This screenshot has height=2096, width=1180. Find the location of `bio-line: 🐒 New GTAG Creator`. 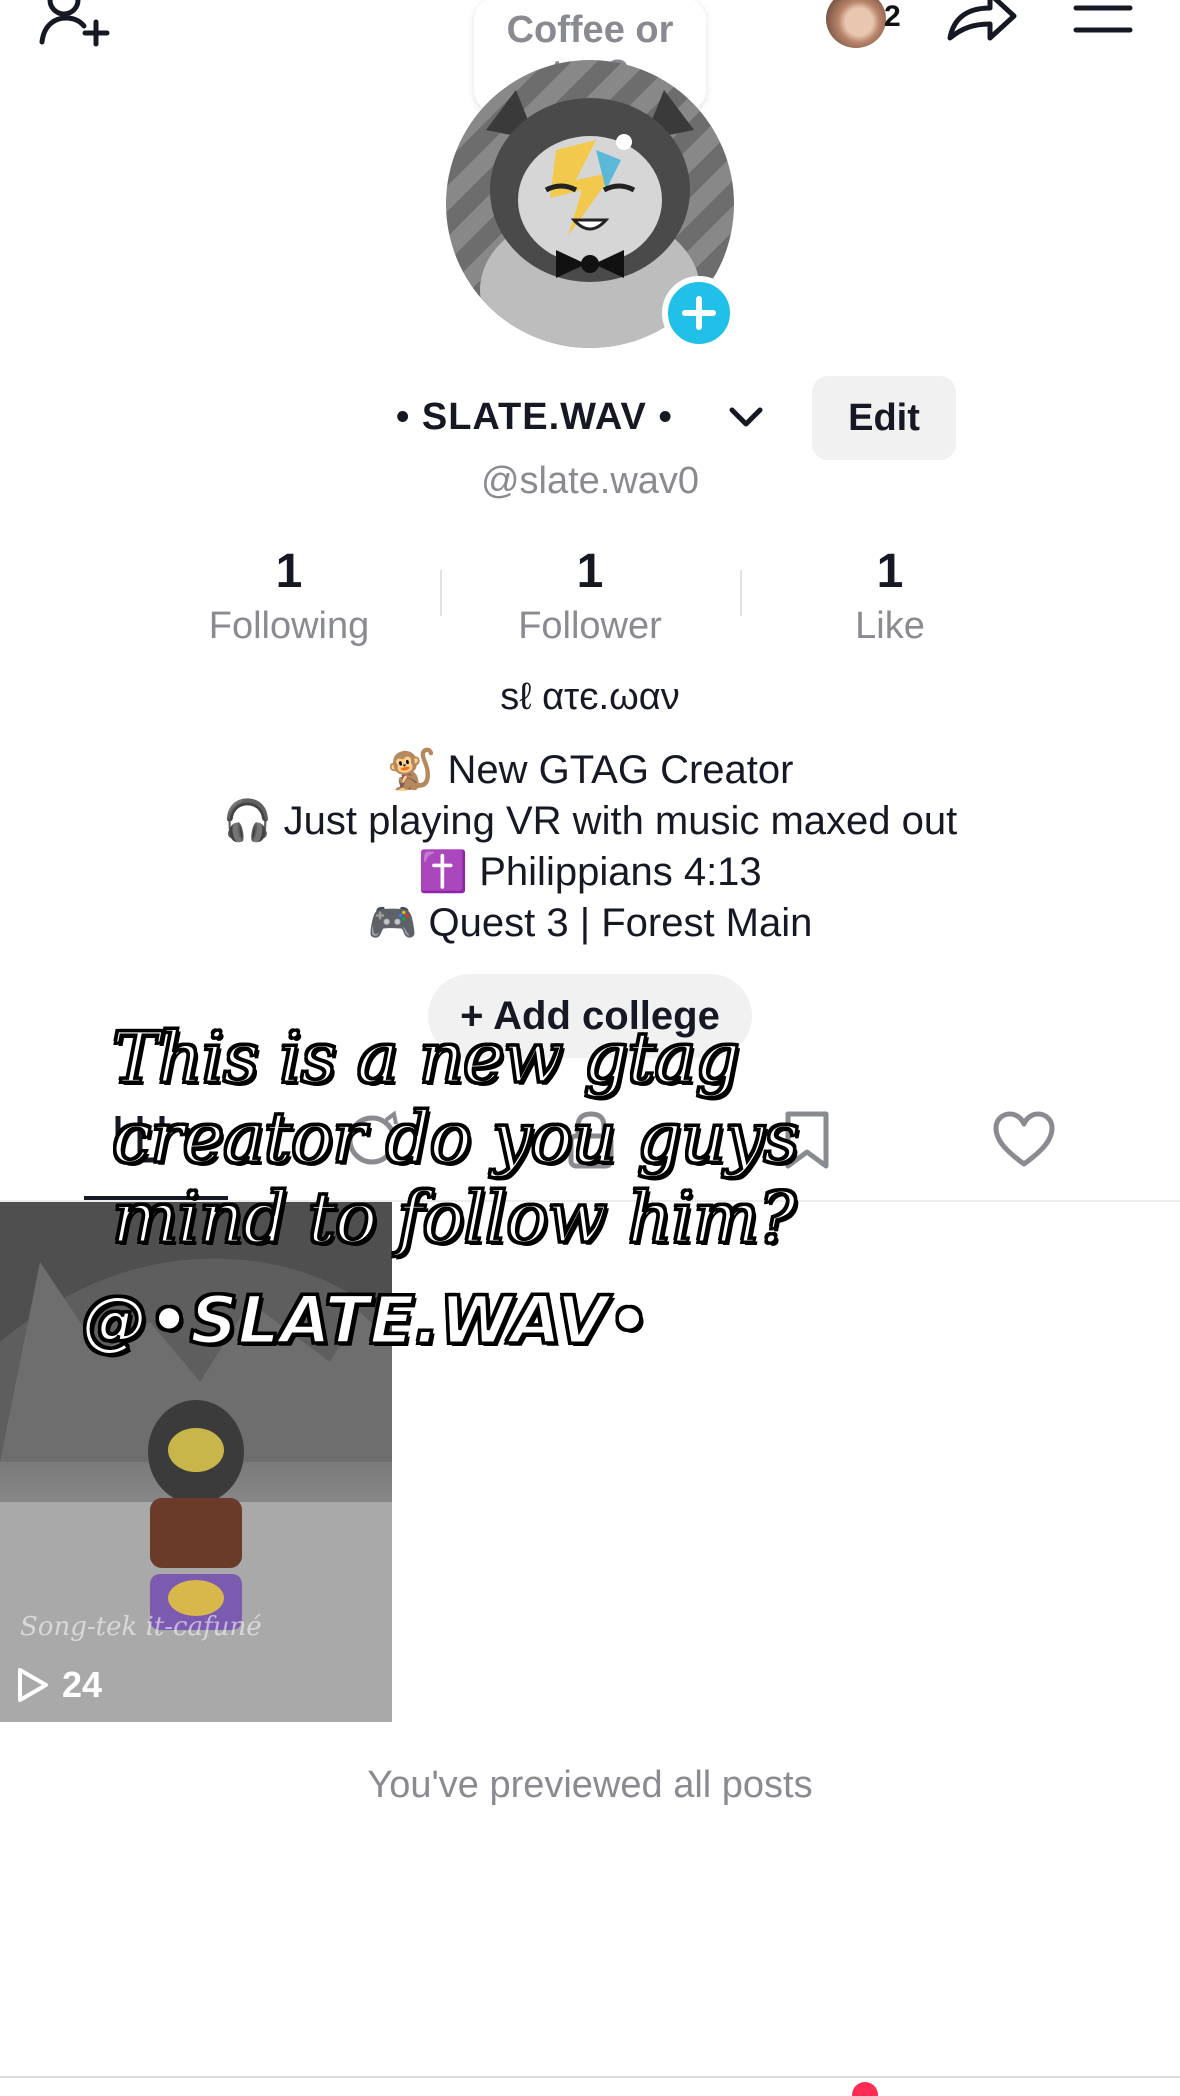

bio-line: 🐒 New GTAG Creator is located at coordinates (590, 770).